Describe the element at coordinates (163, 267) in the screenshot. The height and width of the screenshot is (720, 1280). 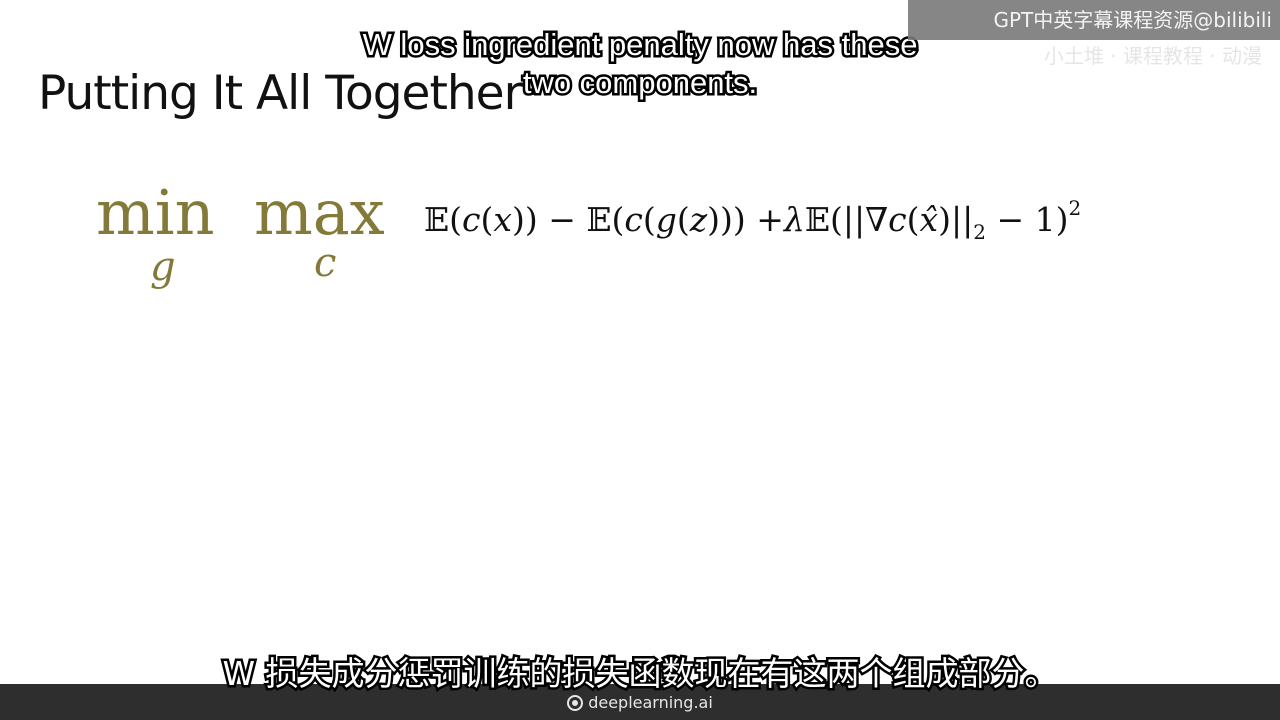
I see `min-subscript: g` at that location.